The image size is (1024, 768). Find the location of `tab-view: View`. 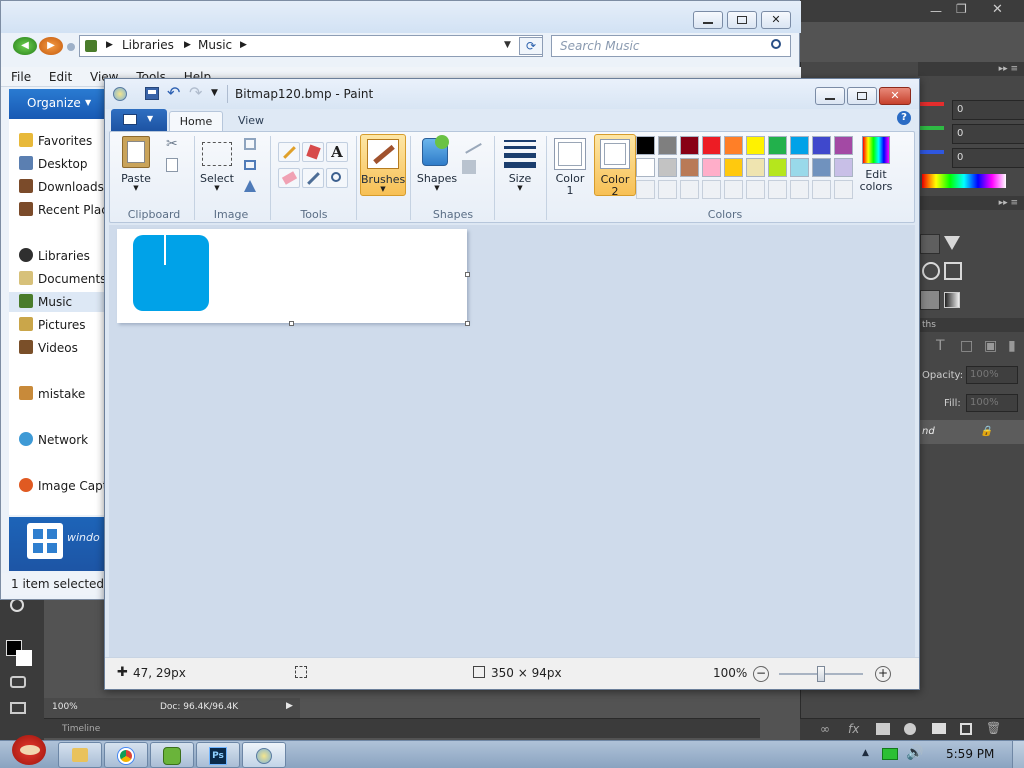

tab-view: View is located at coordinates (251, 121).